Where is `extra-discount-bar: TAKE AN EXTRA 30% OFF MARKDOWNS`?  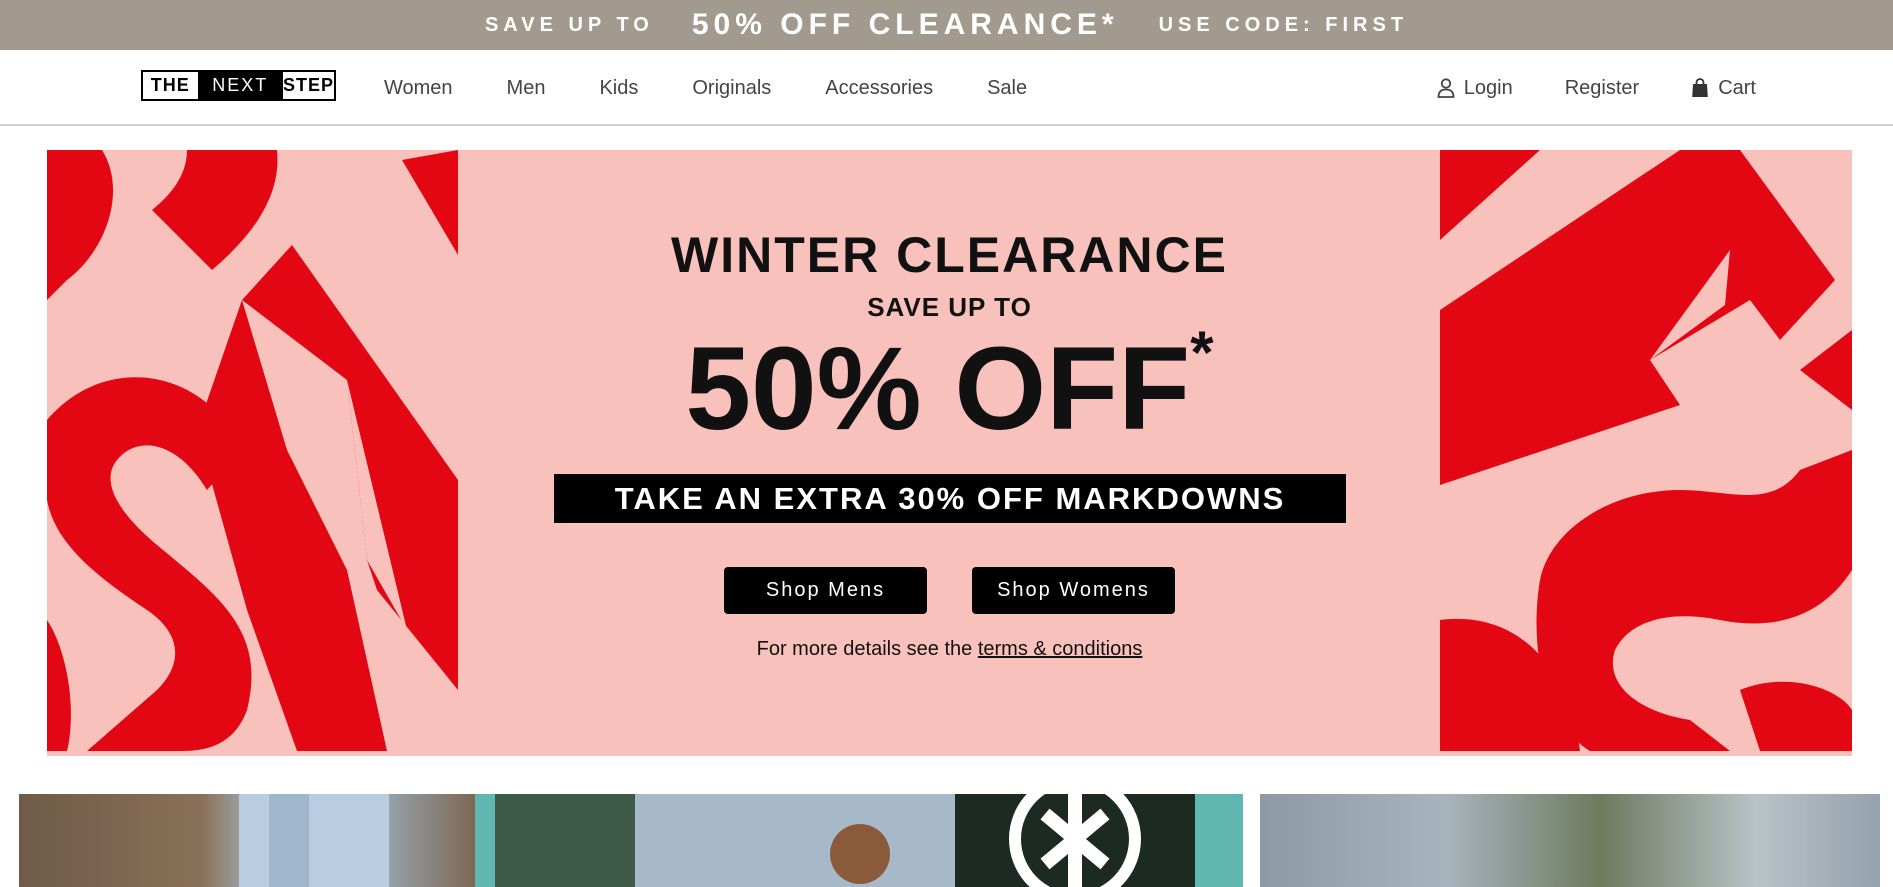
extra-discount-bar: TAKE AN EXTRA 30% OFF MARKDOWNS is located at coordinates (950, 498).